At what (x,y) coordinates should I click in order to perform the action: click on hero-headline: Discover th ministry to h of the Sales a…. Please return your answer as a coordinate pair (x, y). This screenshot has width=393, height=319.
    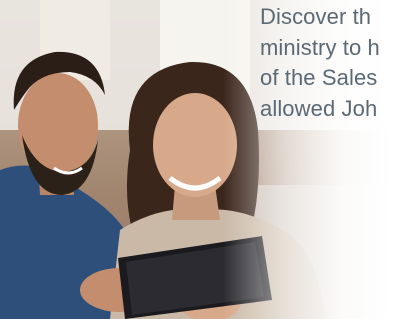
    Looking at the image, I should click on (326, 63).